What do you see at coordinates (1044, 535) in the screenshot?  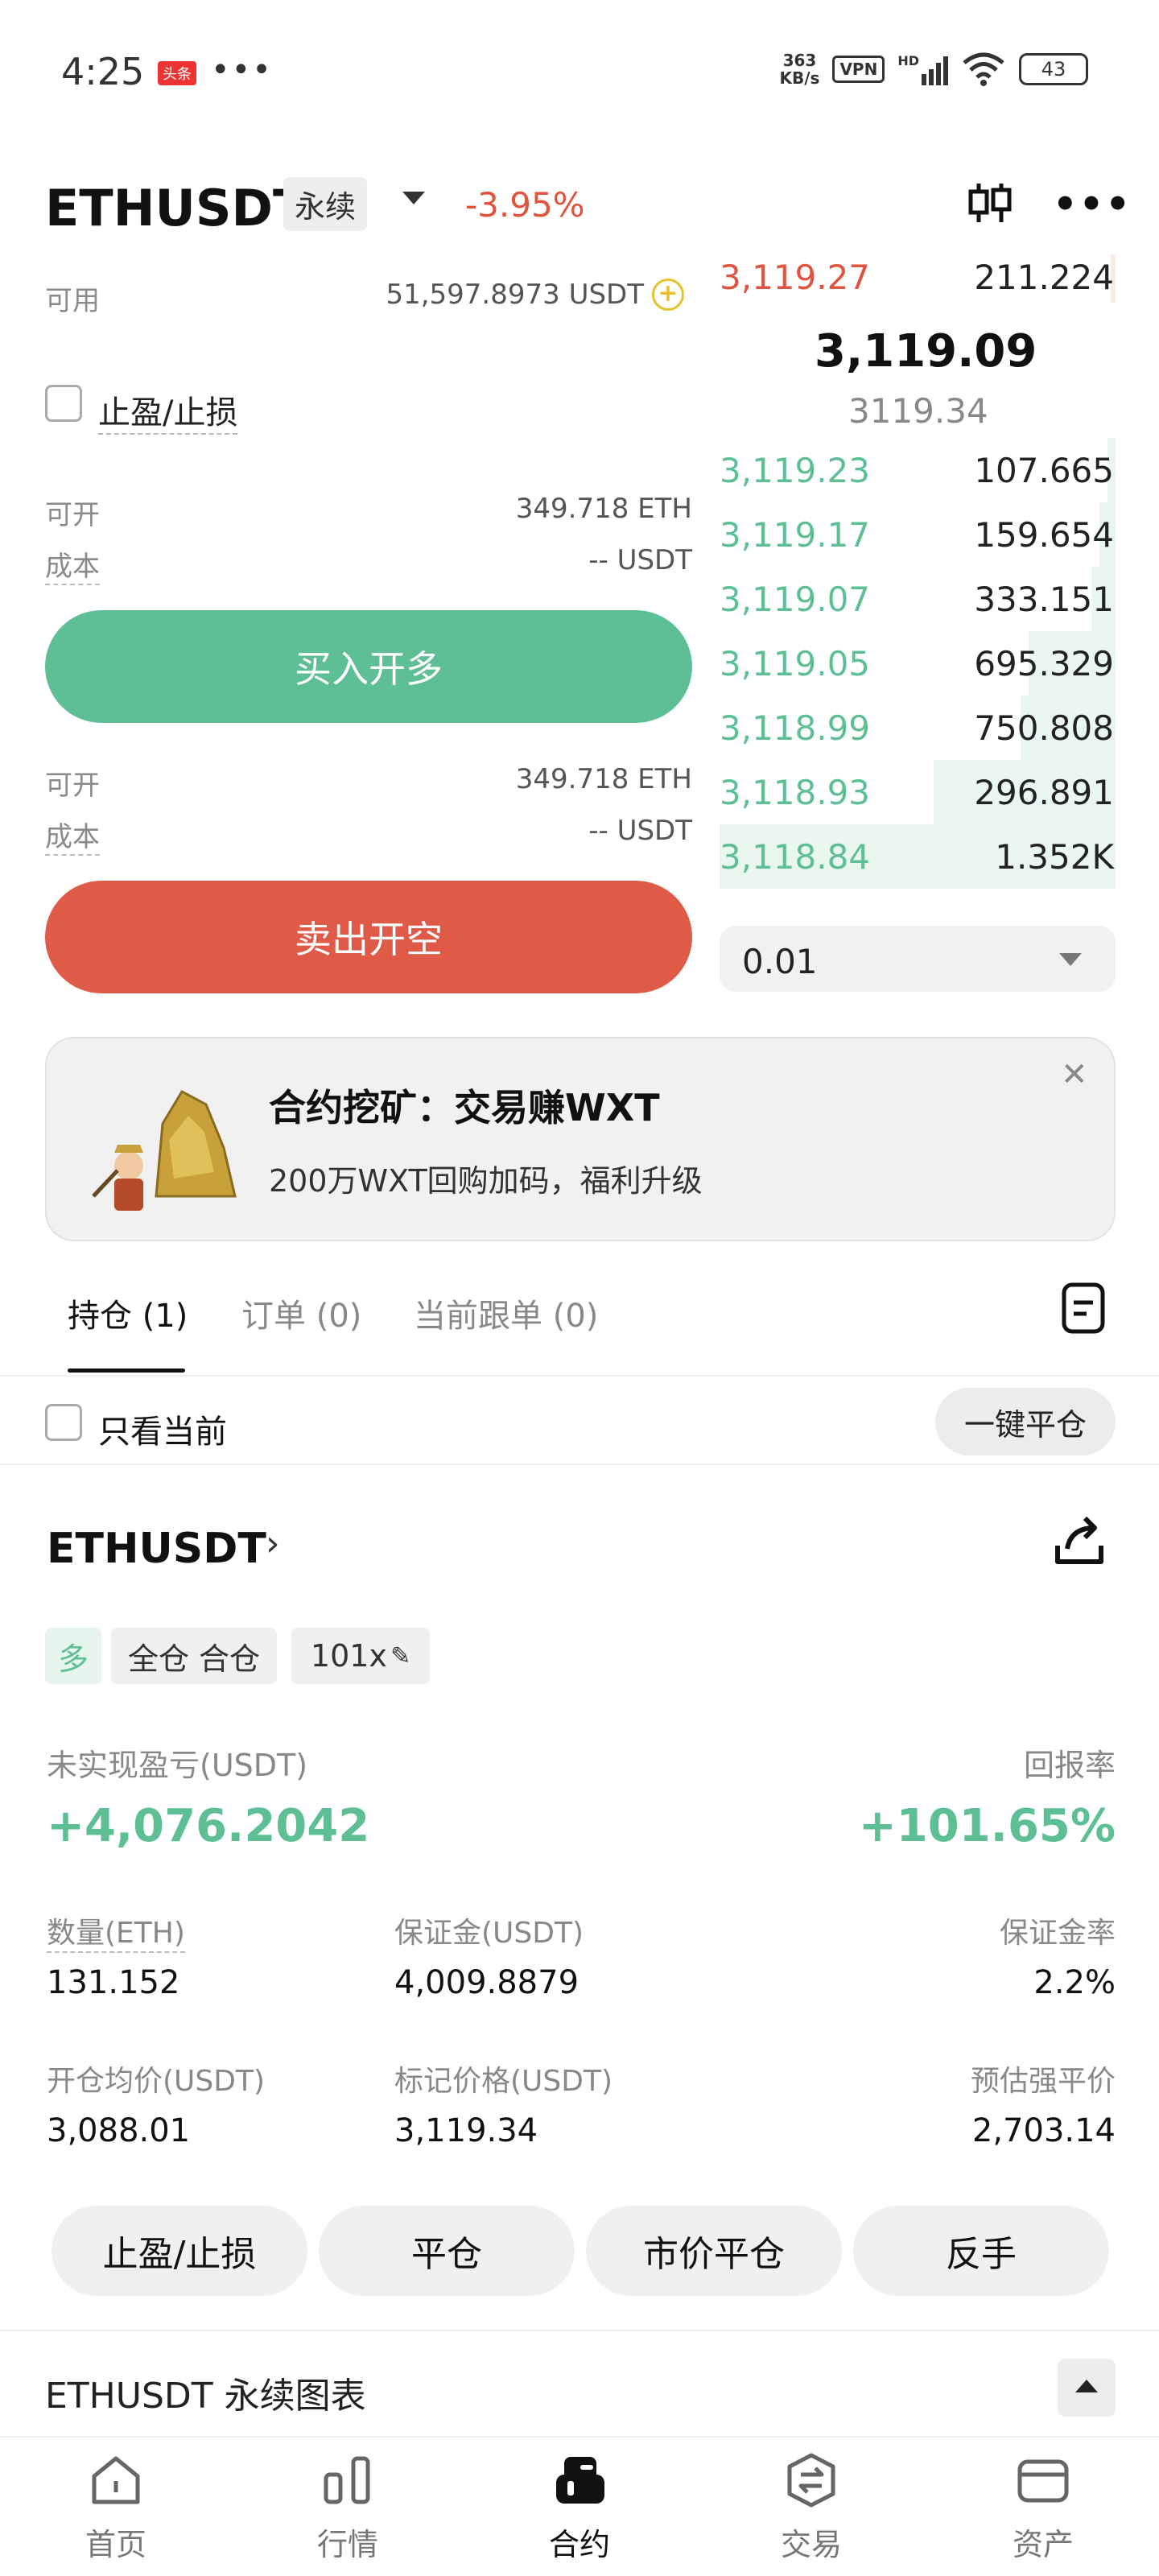 I see `bid-qty: 159.654` at bounding box center [1044, 535].